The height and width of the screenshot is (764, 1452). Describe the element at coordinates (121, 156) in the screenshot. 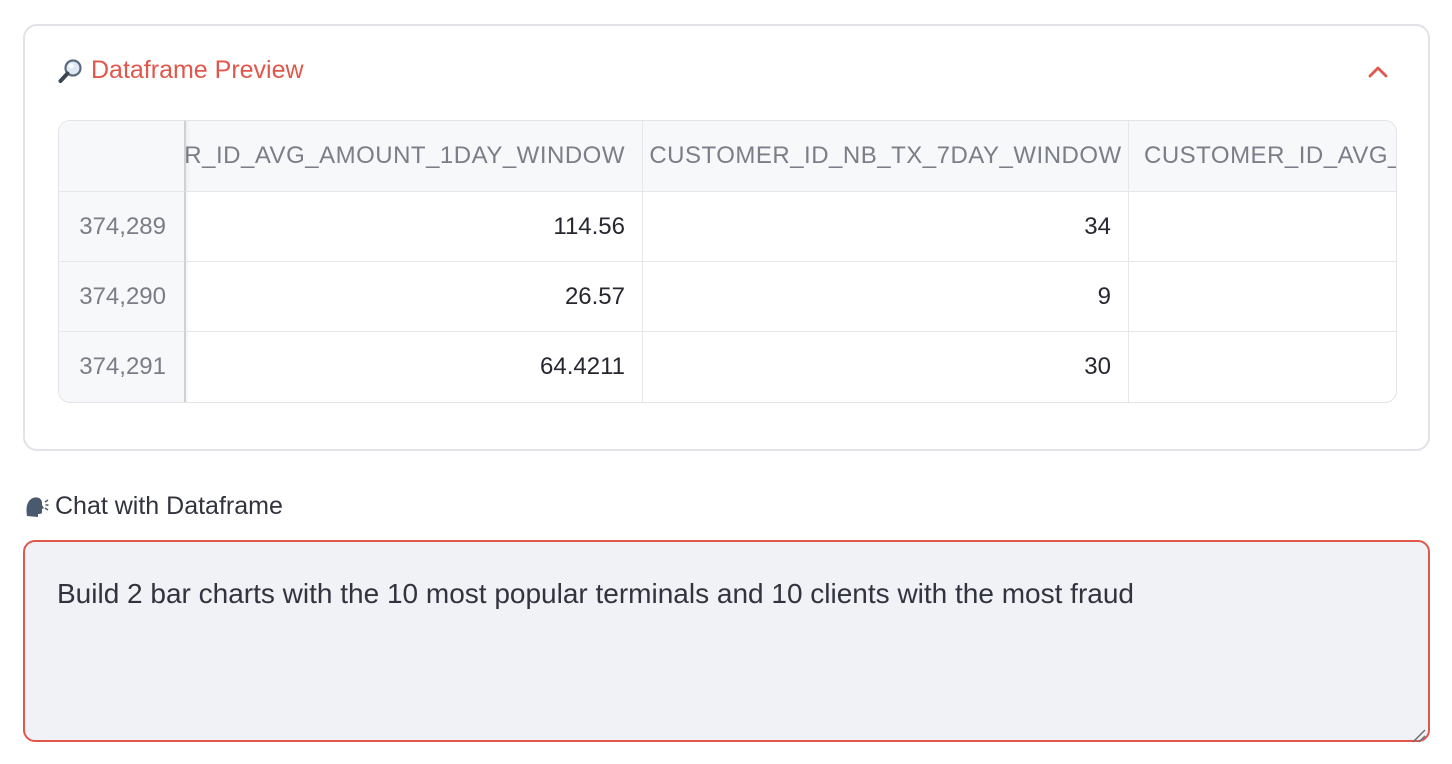

I see `index-header-cell` at that location.